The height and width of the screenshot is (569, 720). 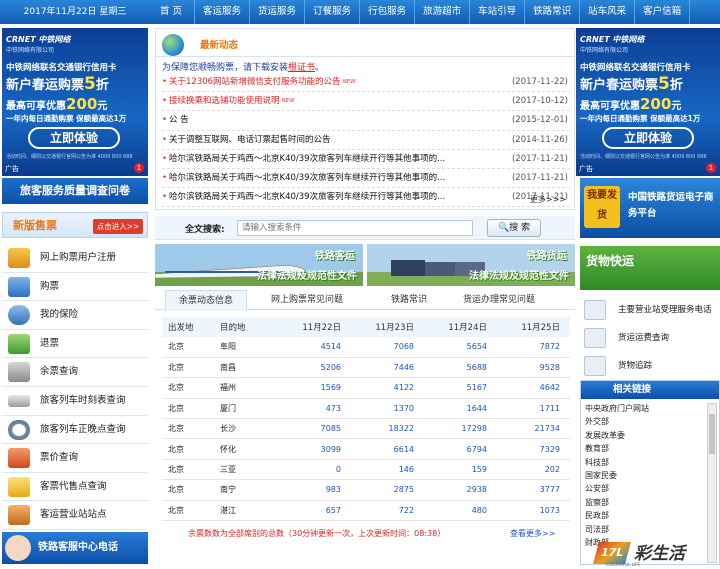 I want to click on ad-line-3: 最高可享优惠200元, so click(x=631, y=104).